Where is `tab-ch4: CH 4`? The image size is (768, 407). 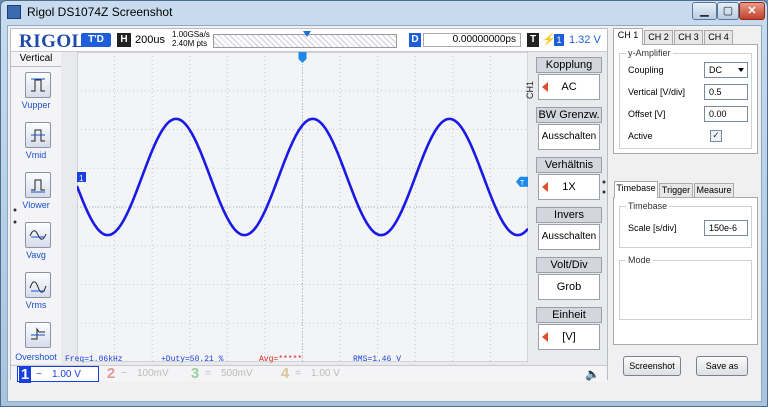 tab-ch4: CH 4 is located at coordinates (718, 37).